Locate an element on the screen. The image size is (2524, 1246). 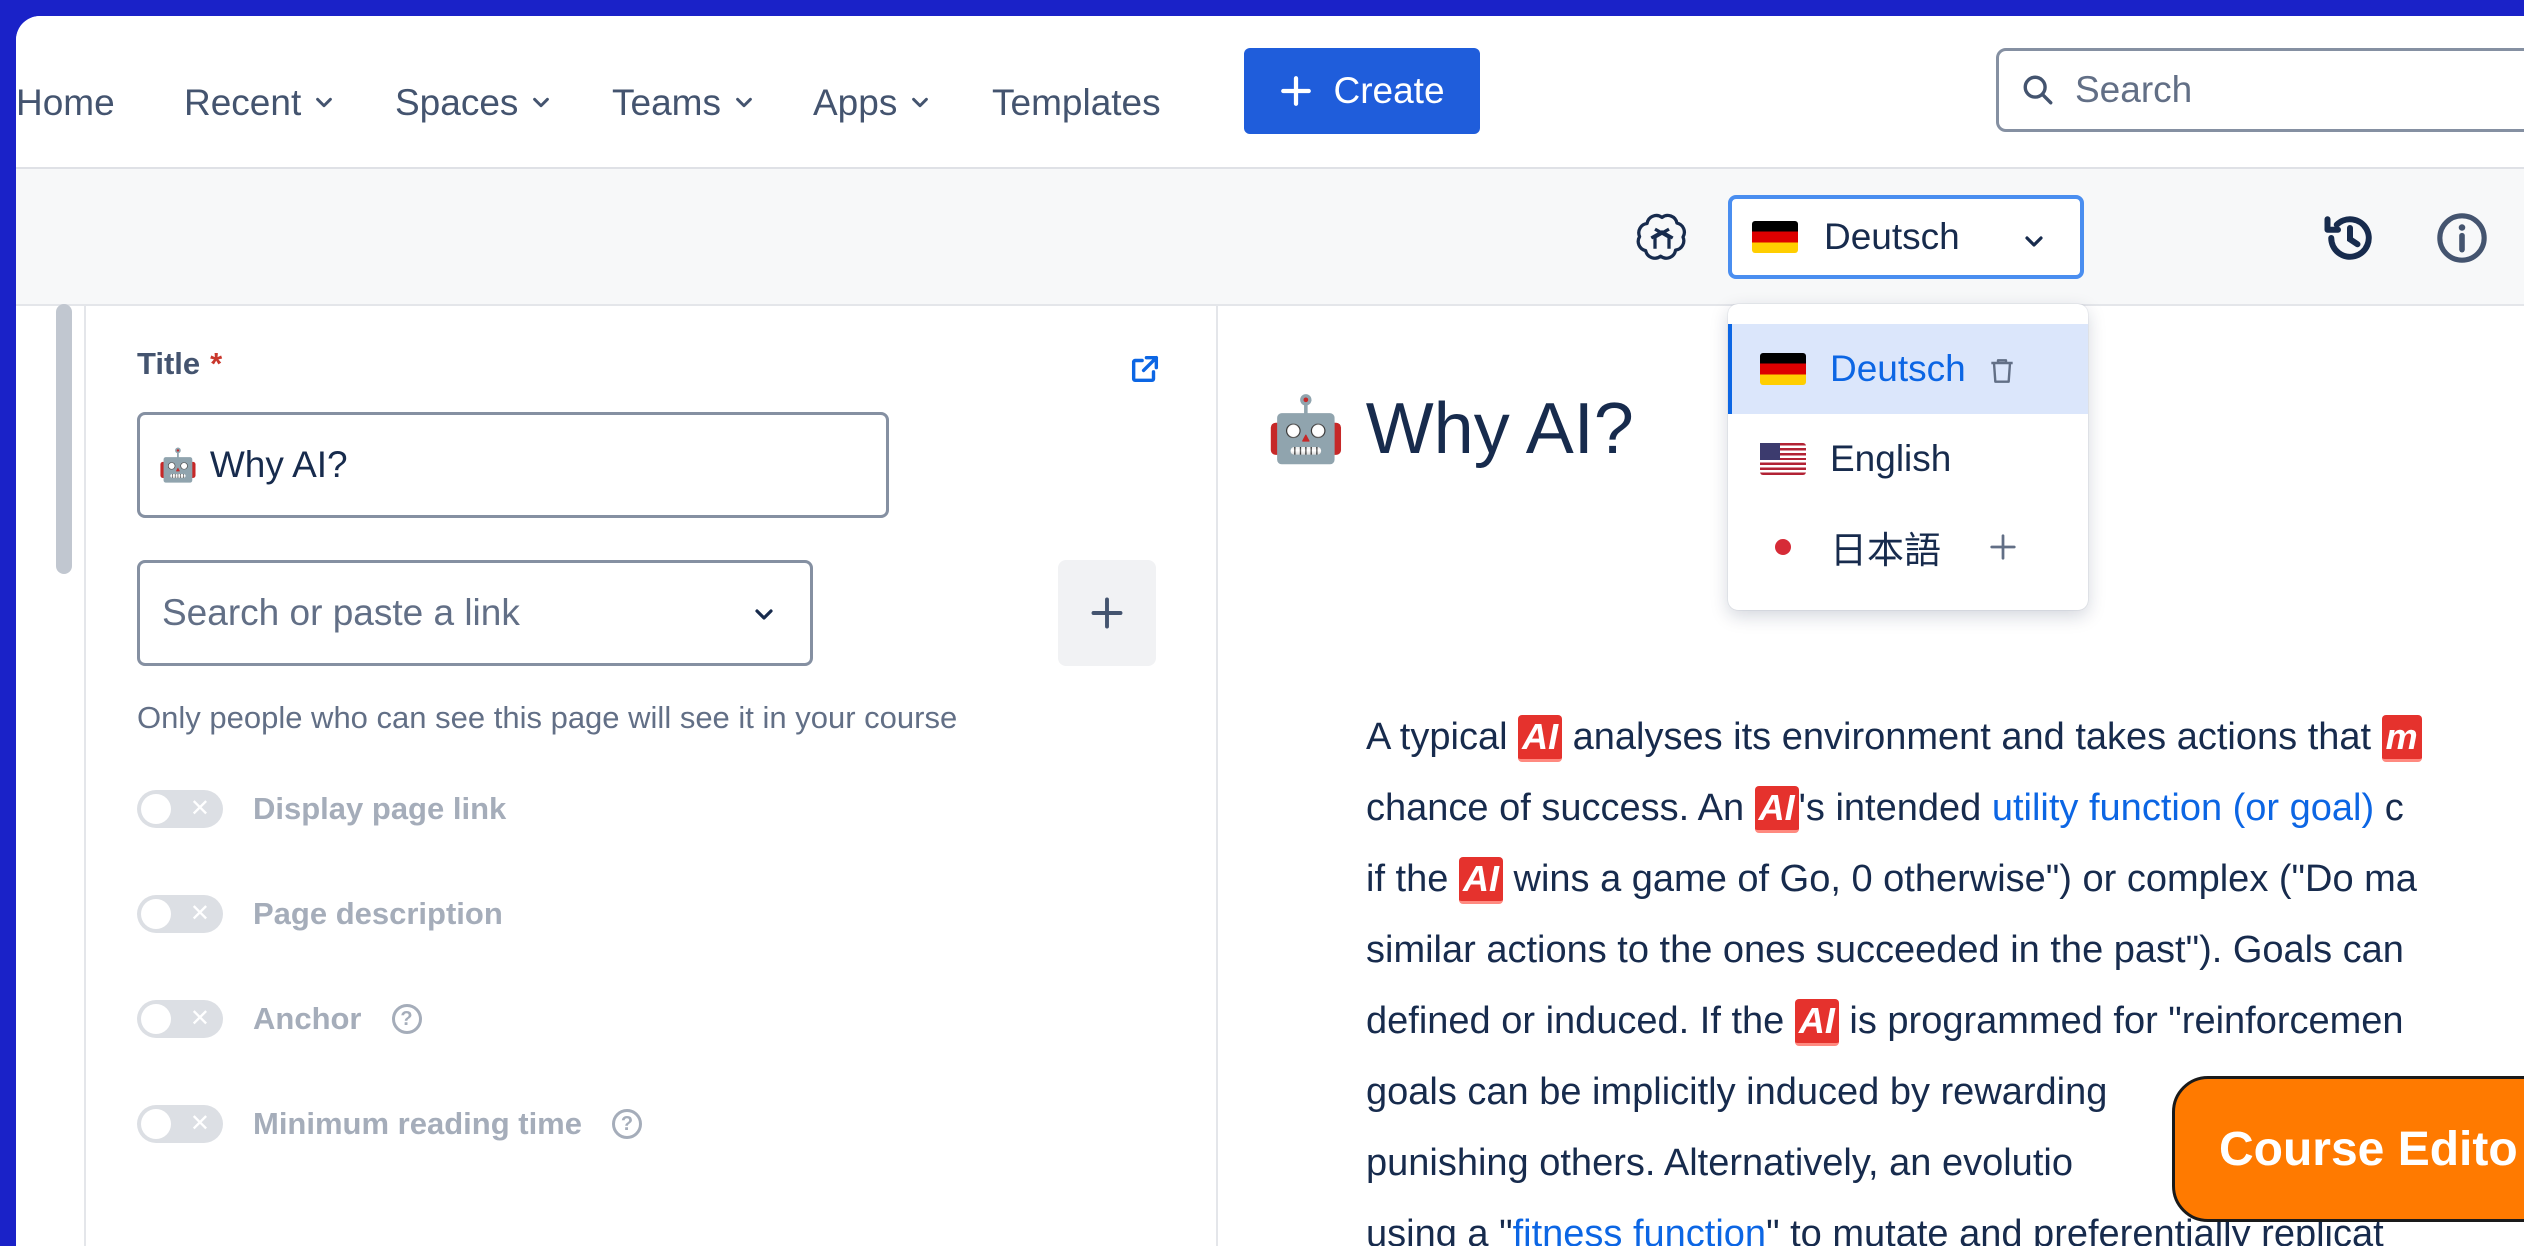
nav-apps: Apps is located at coordinates (872, 103).